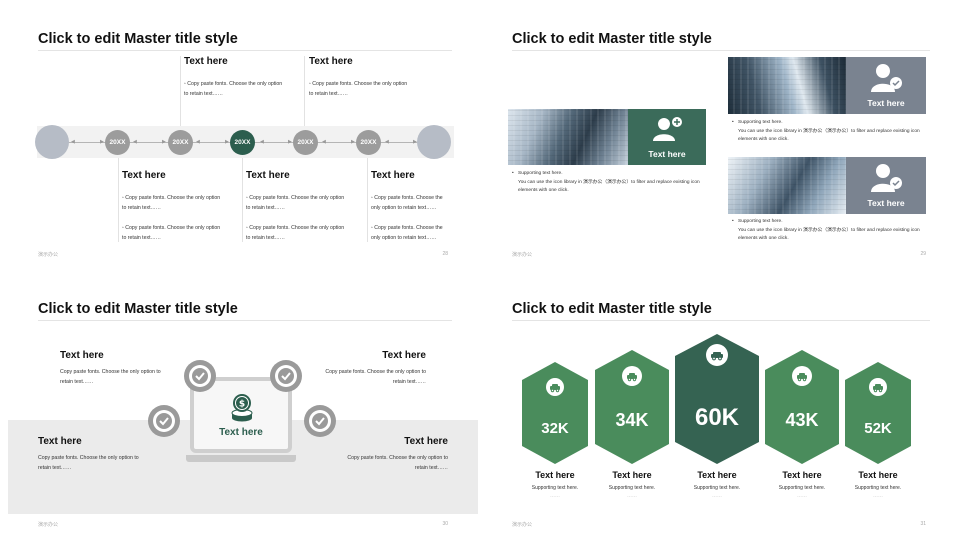  I want to click on hex-value: 32K, so click(555, 428).